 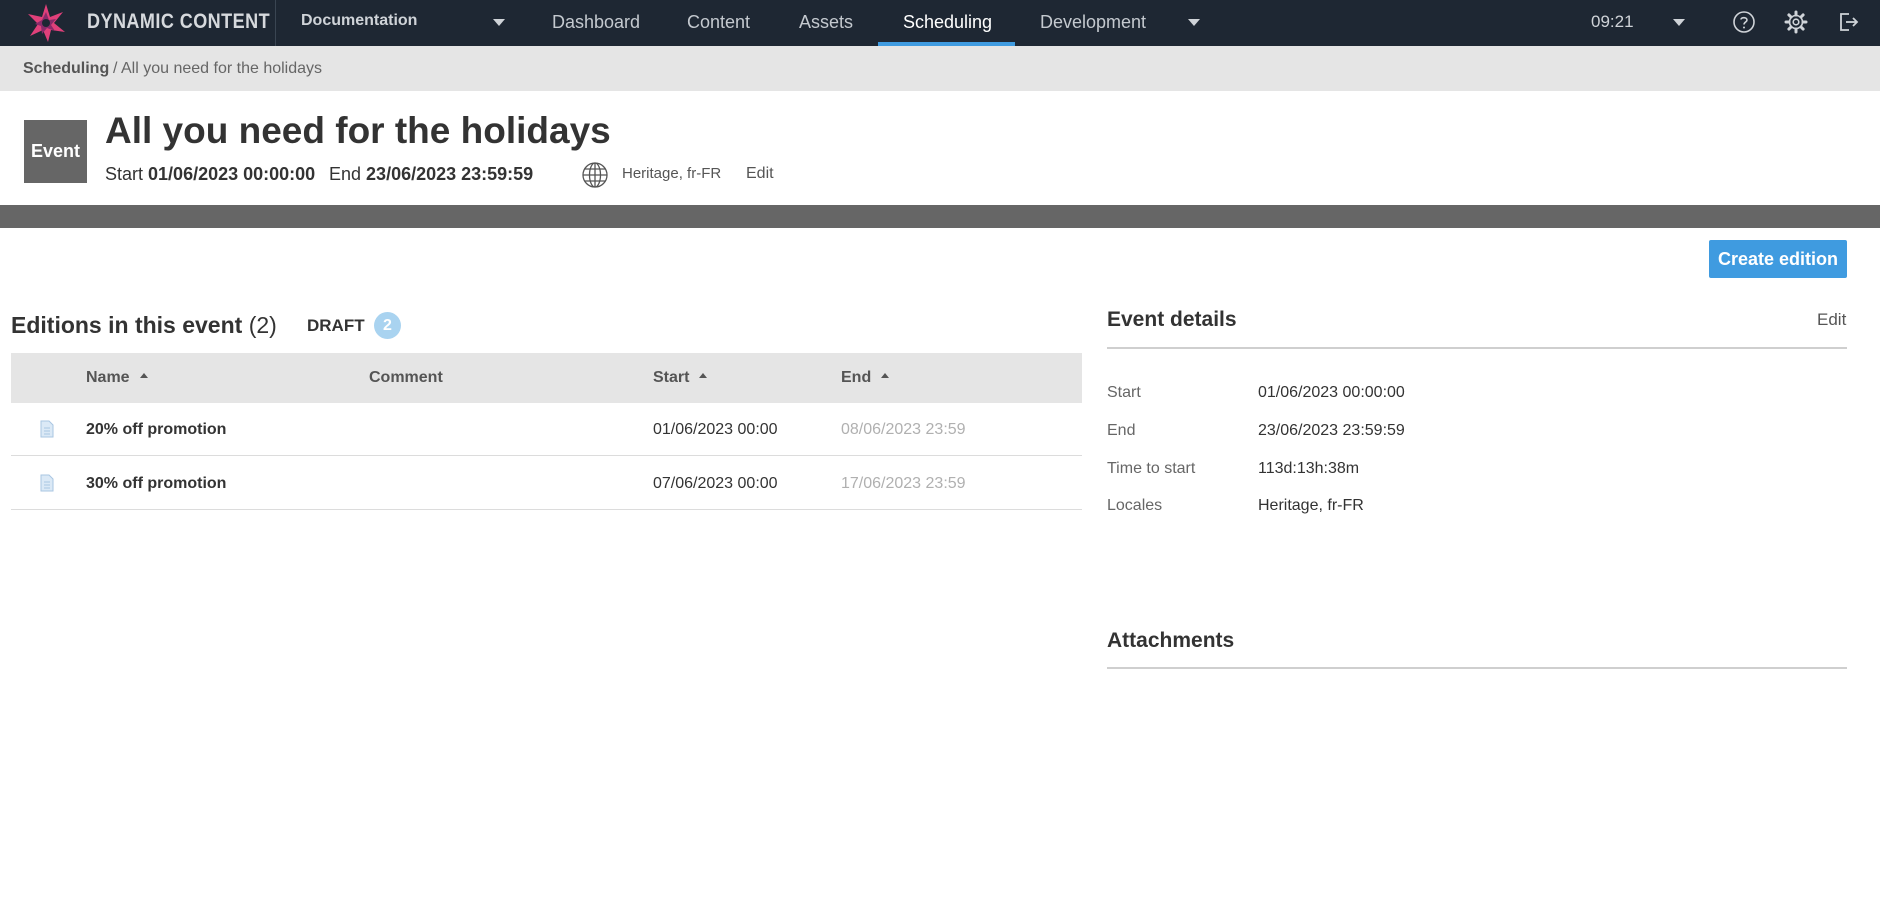 I want to click on end-label: End, so click(x=345, y=174).